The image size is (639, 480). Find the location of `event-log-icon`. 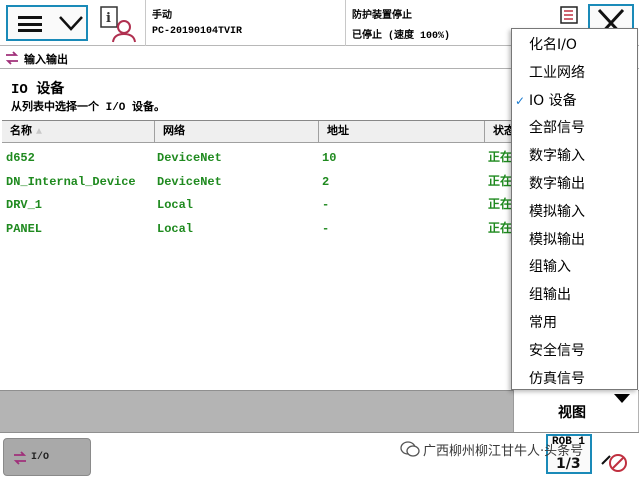

event-log-icon is located at coordinates (569, 15).